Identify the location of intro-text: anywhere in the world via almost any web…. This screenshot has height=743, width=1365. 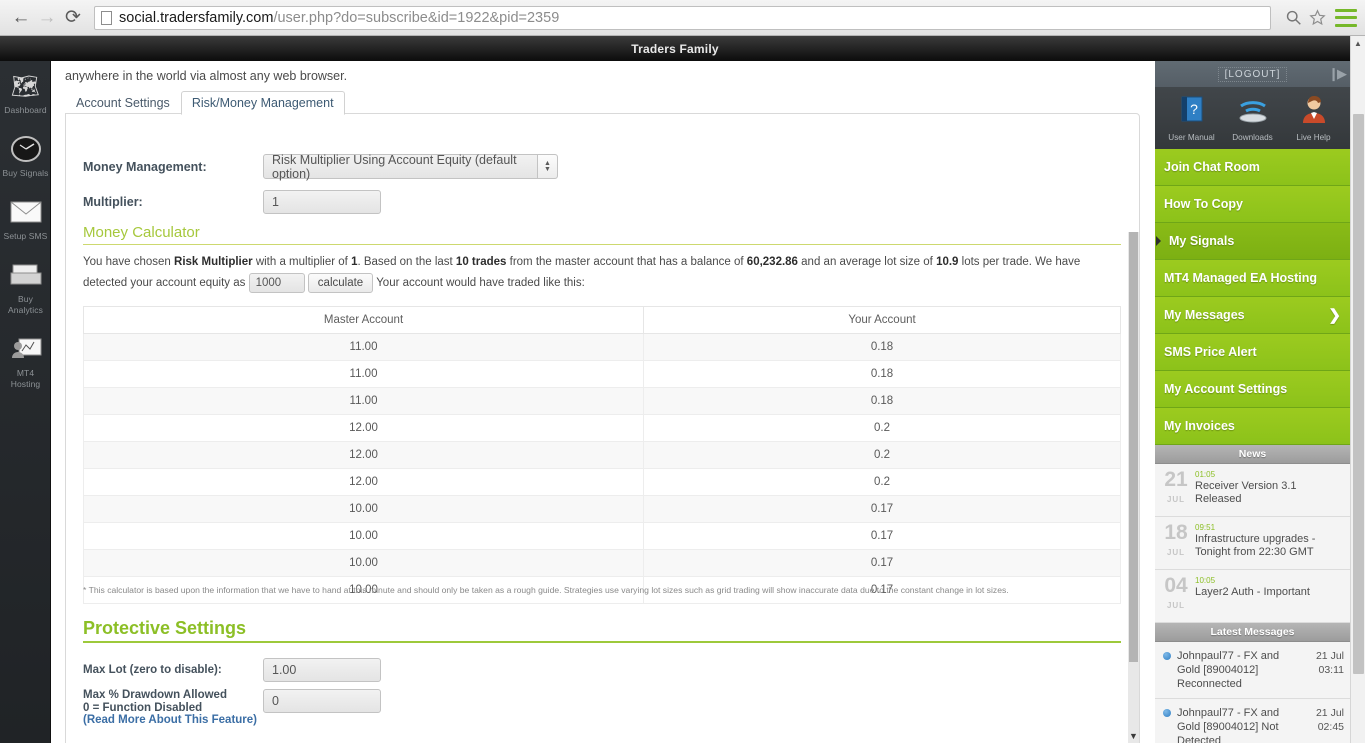
(206, 76).